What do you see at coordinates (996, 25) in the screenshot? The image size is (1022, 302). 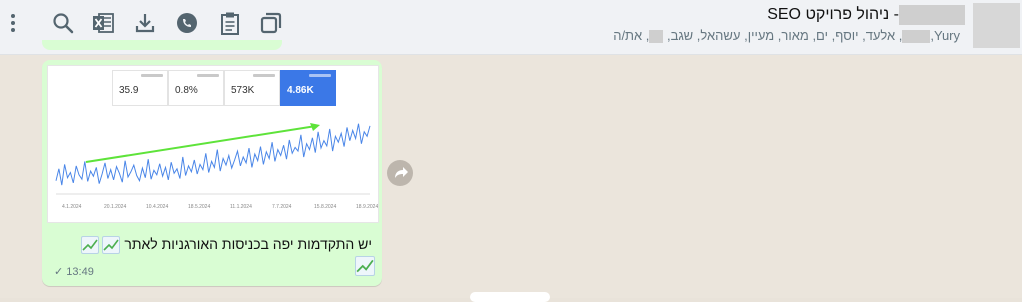 I see `group-avatar` at bounding box center [996, 25].